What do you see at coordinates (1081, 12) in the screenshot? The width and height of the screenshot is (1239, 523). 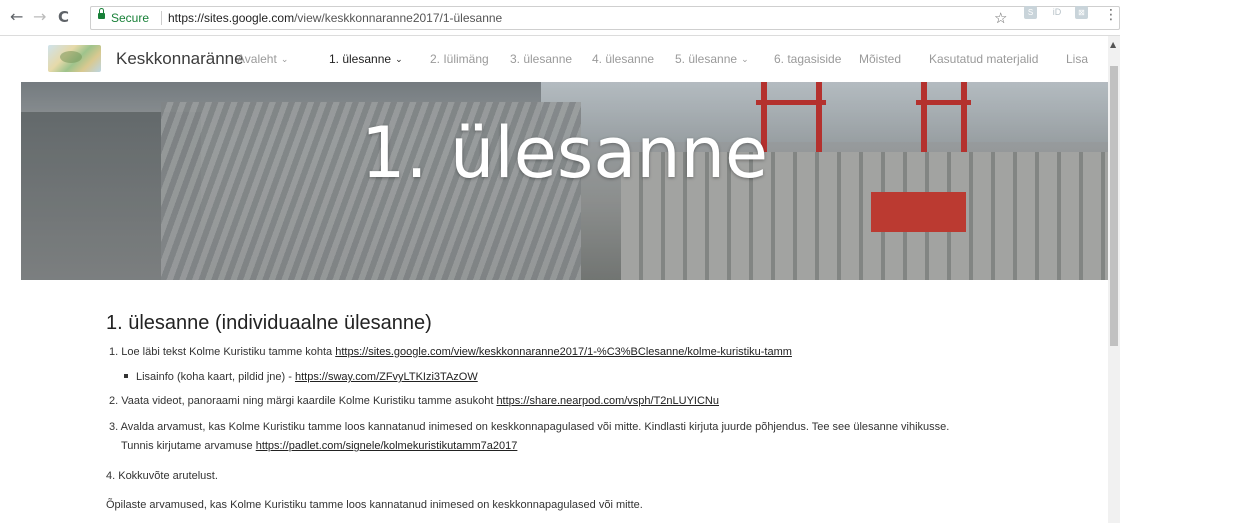 I see `extension-box-icon: ⊠` at bounding box center [1081, 12].